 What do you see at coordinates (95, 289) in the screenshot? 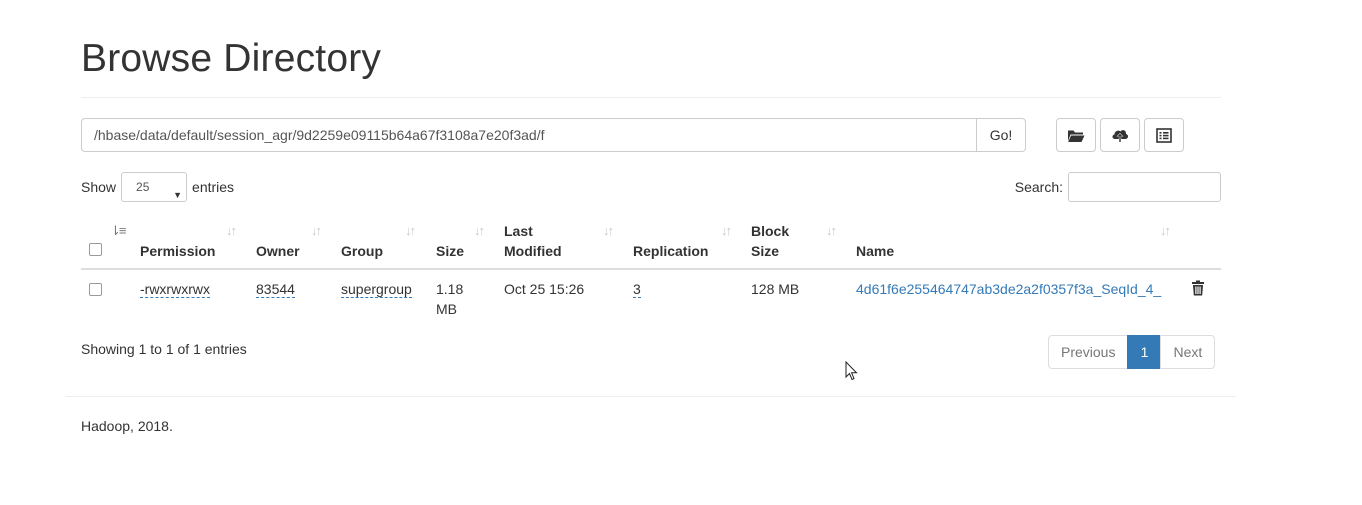
I see `row-checkbox` at bounding box center [95, 289].